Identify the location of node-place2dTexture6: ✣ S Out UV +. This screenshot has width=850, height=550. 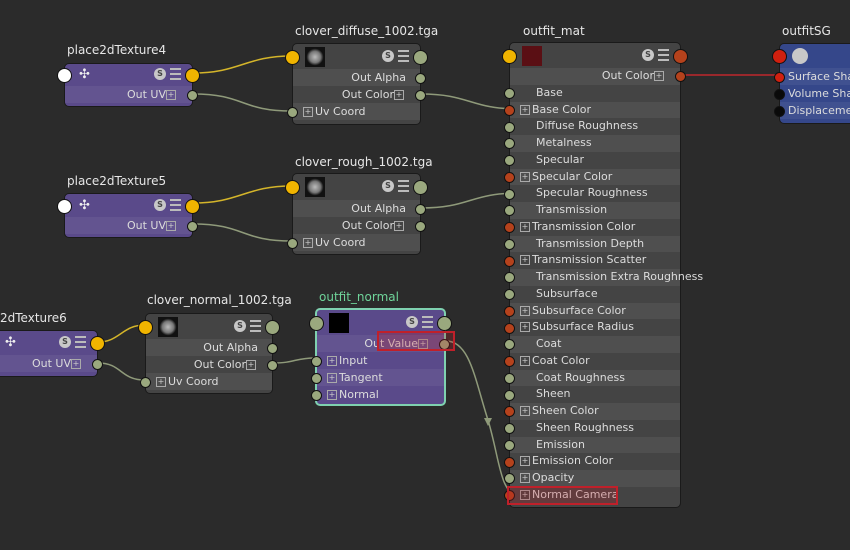
(52, 353).